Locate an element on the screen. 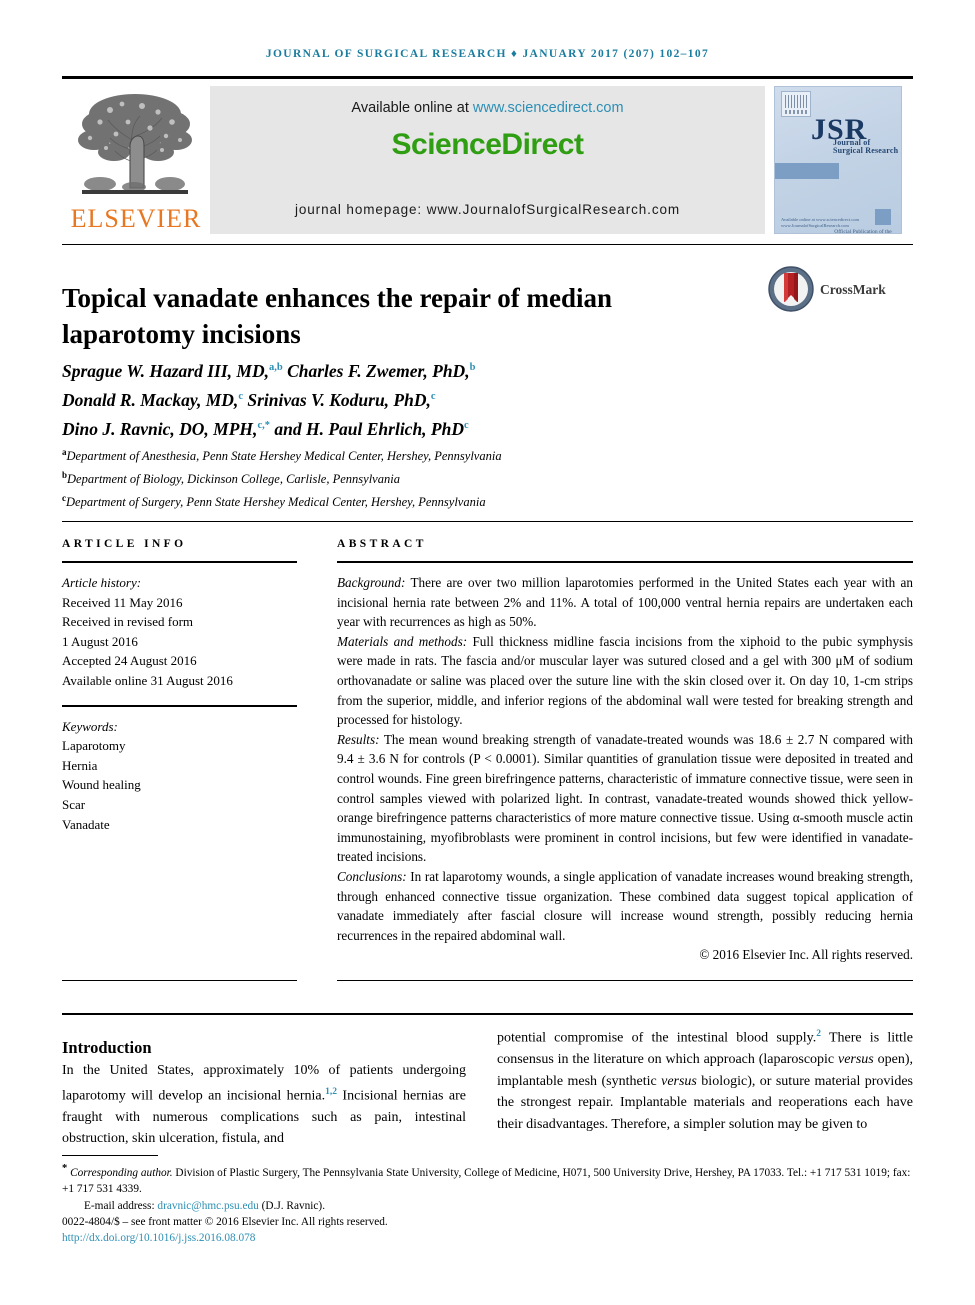 The image size is (975, 1305). article-history-item: Available online 31 August 2016 is located at coordinates (147, 680).